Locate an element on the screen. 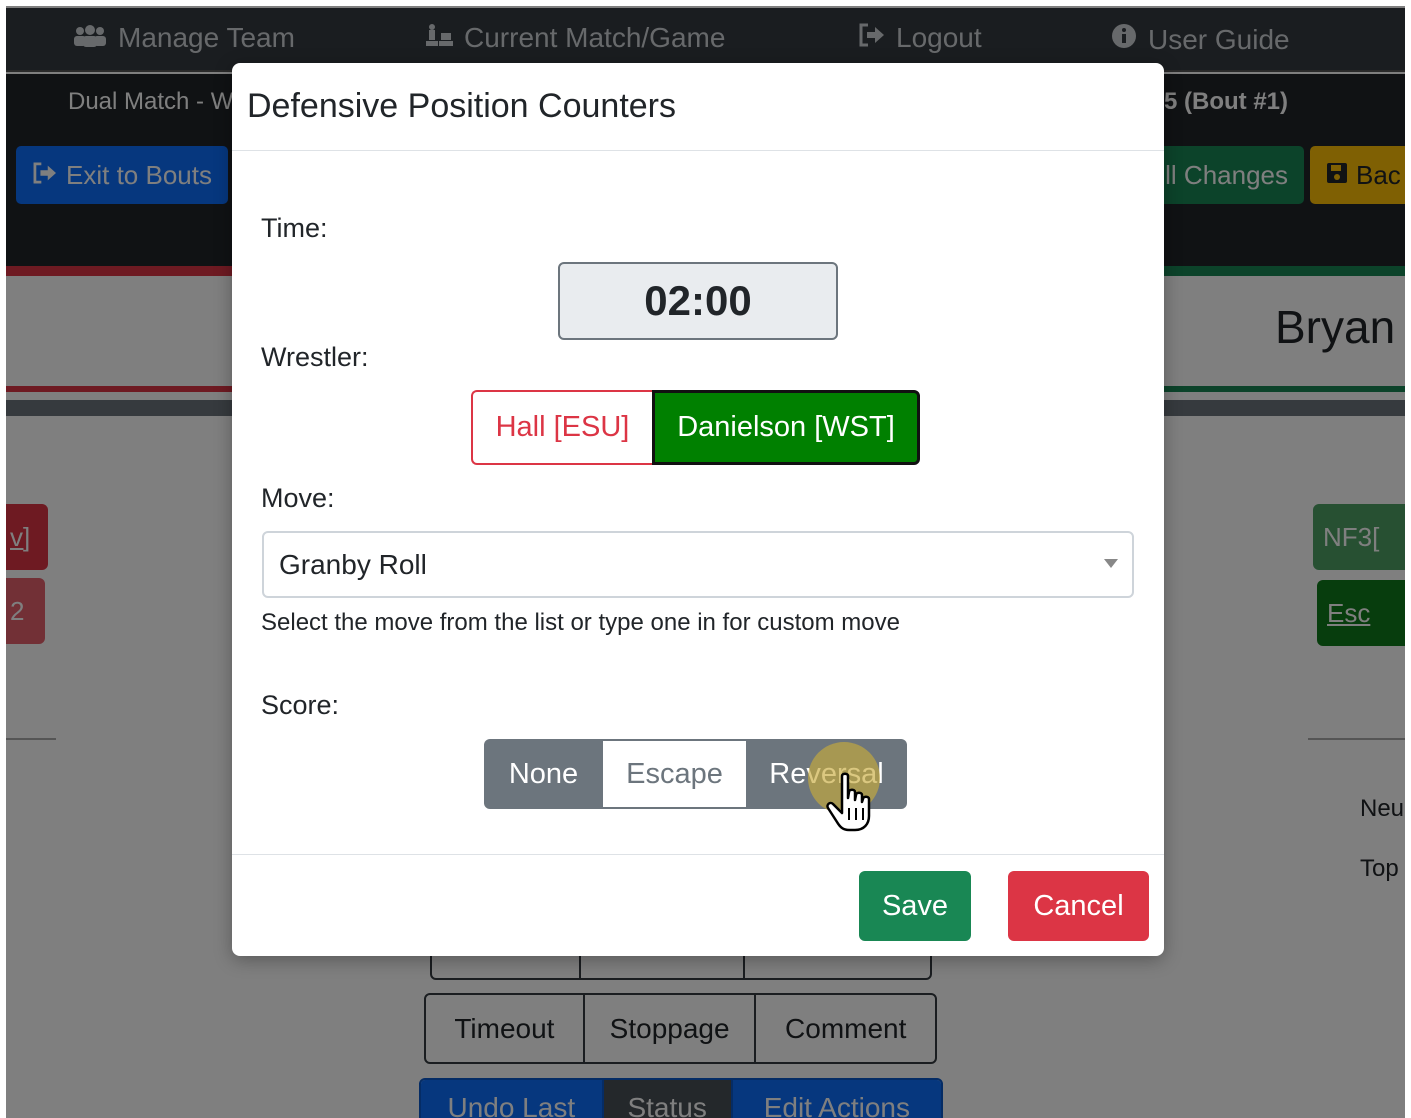 The image size is (1411, 1118). modal-title: Defensive Position Counters is located at coordinates (462, 106).